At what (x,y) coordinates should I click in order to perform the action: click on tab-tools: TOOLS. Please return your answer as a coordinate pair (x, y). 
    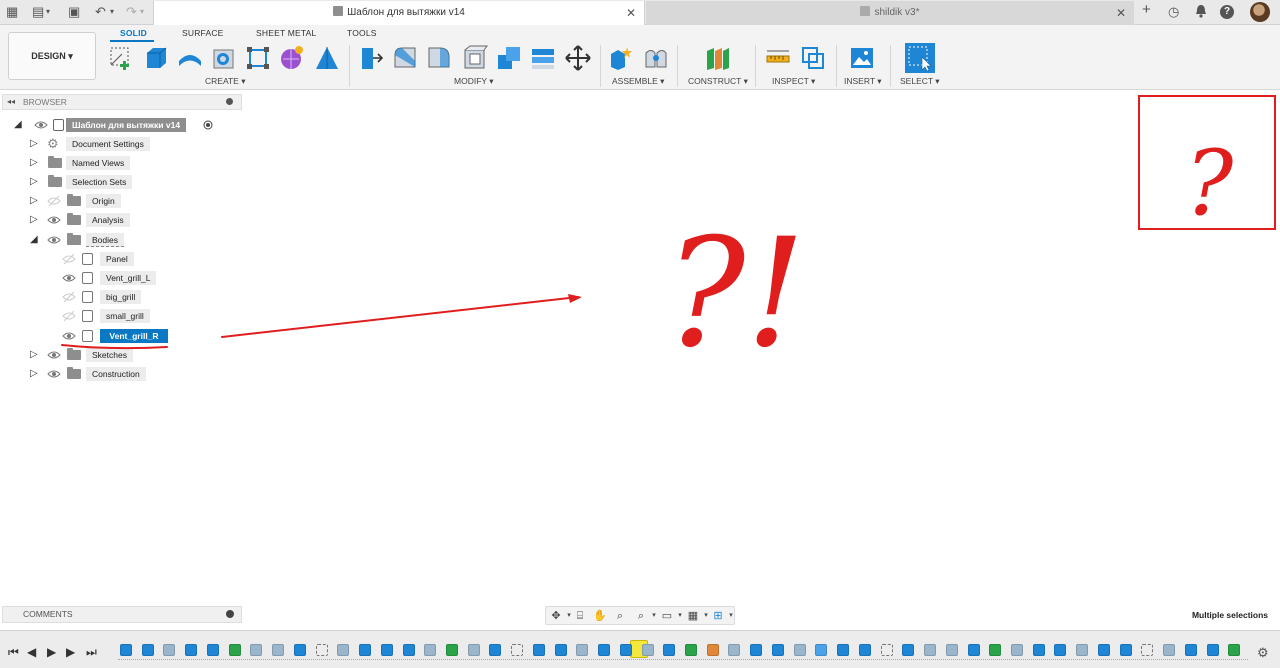
    Looking at the image, I should click on (362, 33).